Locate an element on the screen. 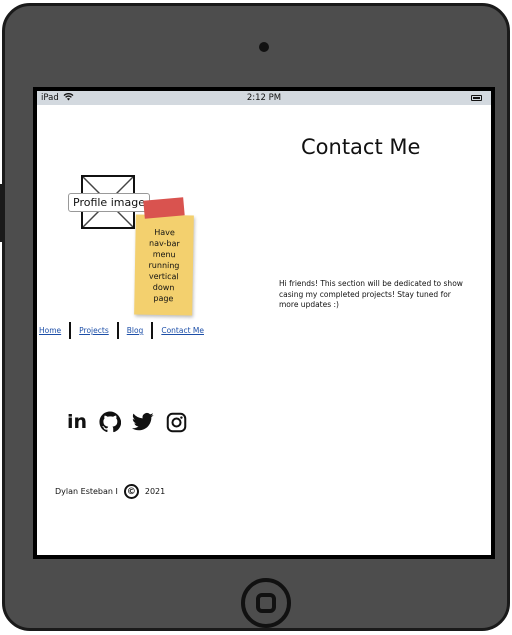 The width and height of the screenshot is (512, 635). nav-bar: Home Projects Blog Contact Me is located at coordinates (125, 330).